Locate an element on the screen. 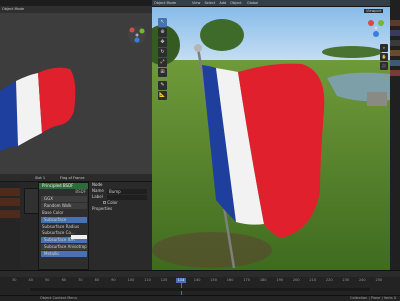 Image resolution: width=400 pixels, height=301 pixels. timeline-scrollbar is located at coordinates (200, 289).